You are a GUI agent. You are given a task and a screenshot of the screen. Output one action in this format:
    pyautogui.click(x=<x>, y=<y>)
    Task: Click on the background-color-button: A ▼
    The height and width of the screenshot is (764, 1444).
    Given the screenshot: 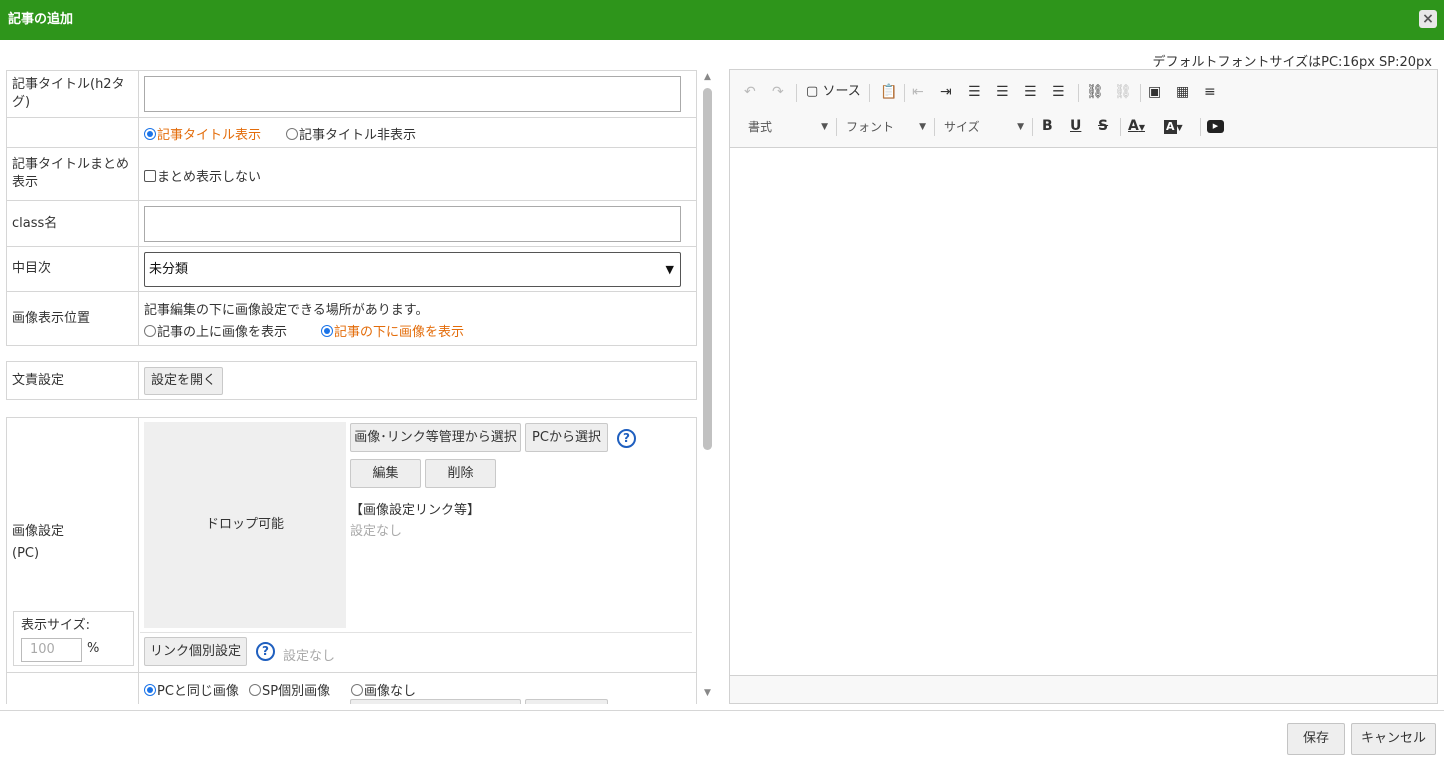 What is the action you would take?
    pyautogui.click(x=1173, y=127)
    